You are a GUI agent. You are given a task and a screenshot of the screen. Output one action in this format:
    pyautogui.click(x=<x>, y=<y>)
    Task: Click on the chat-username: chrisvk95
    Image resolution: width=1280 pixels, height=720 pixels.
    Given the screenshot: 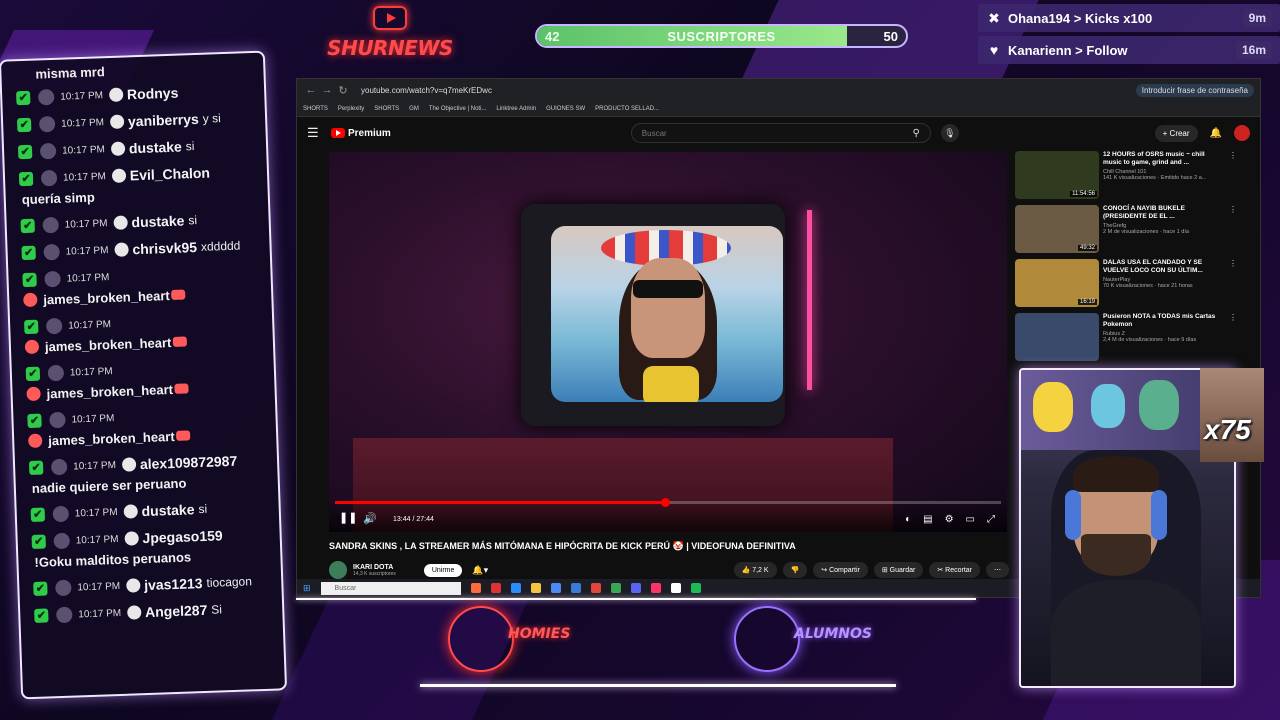 What is the action you would take?
    pyautogui.click(x=164, y=248)
    